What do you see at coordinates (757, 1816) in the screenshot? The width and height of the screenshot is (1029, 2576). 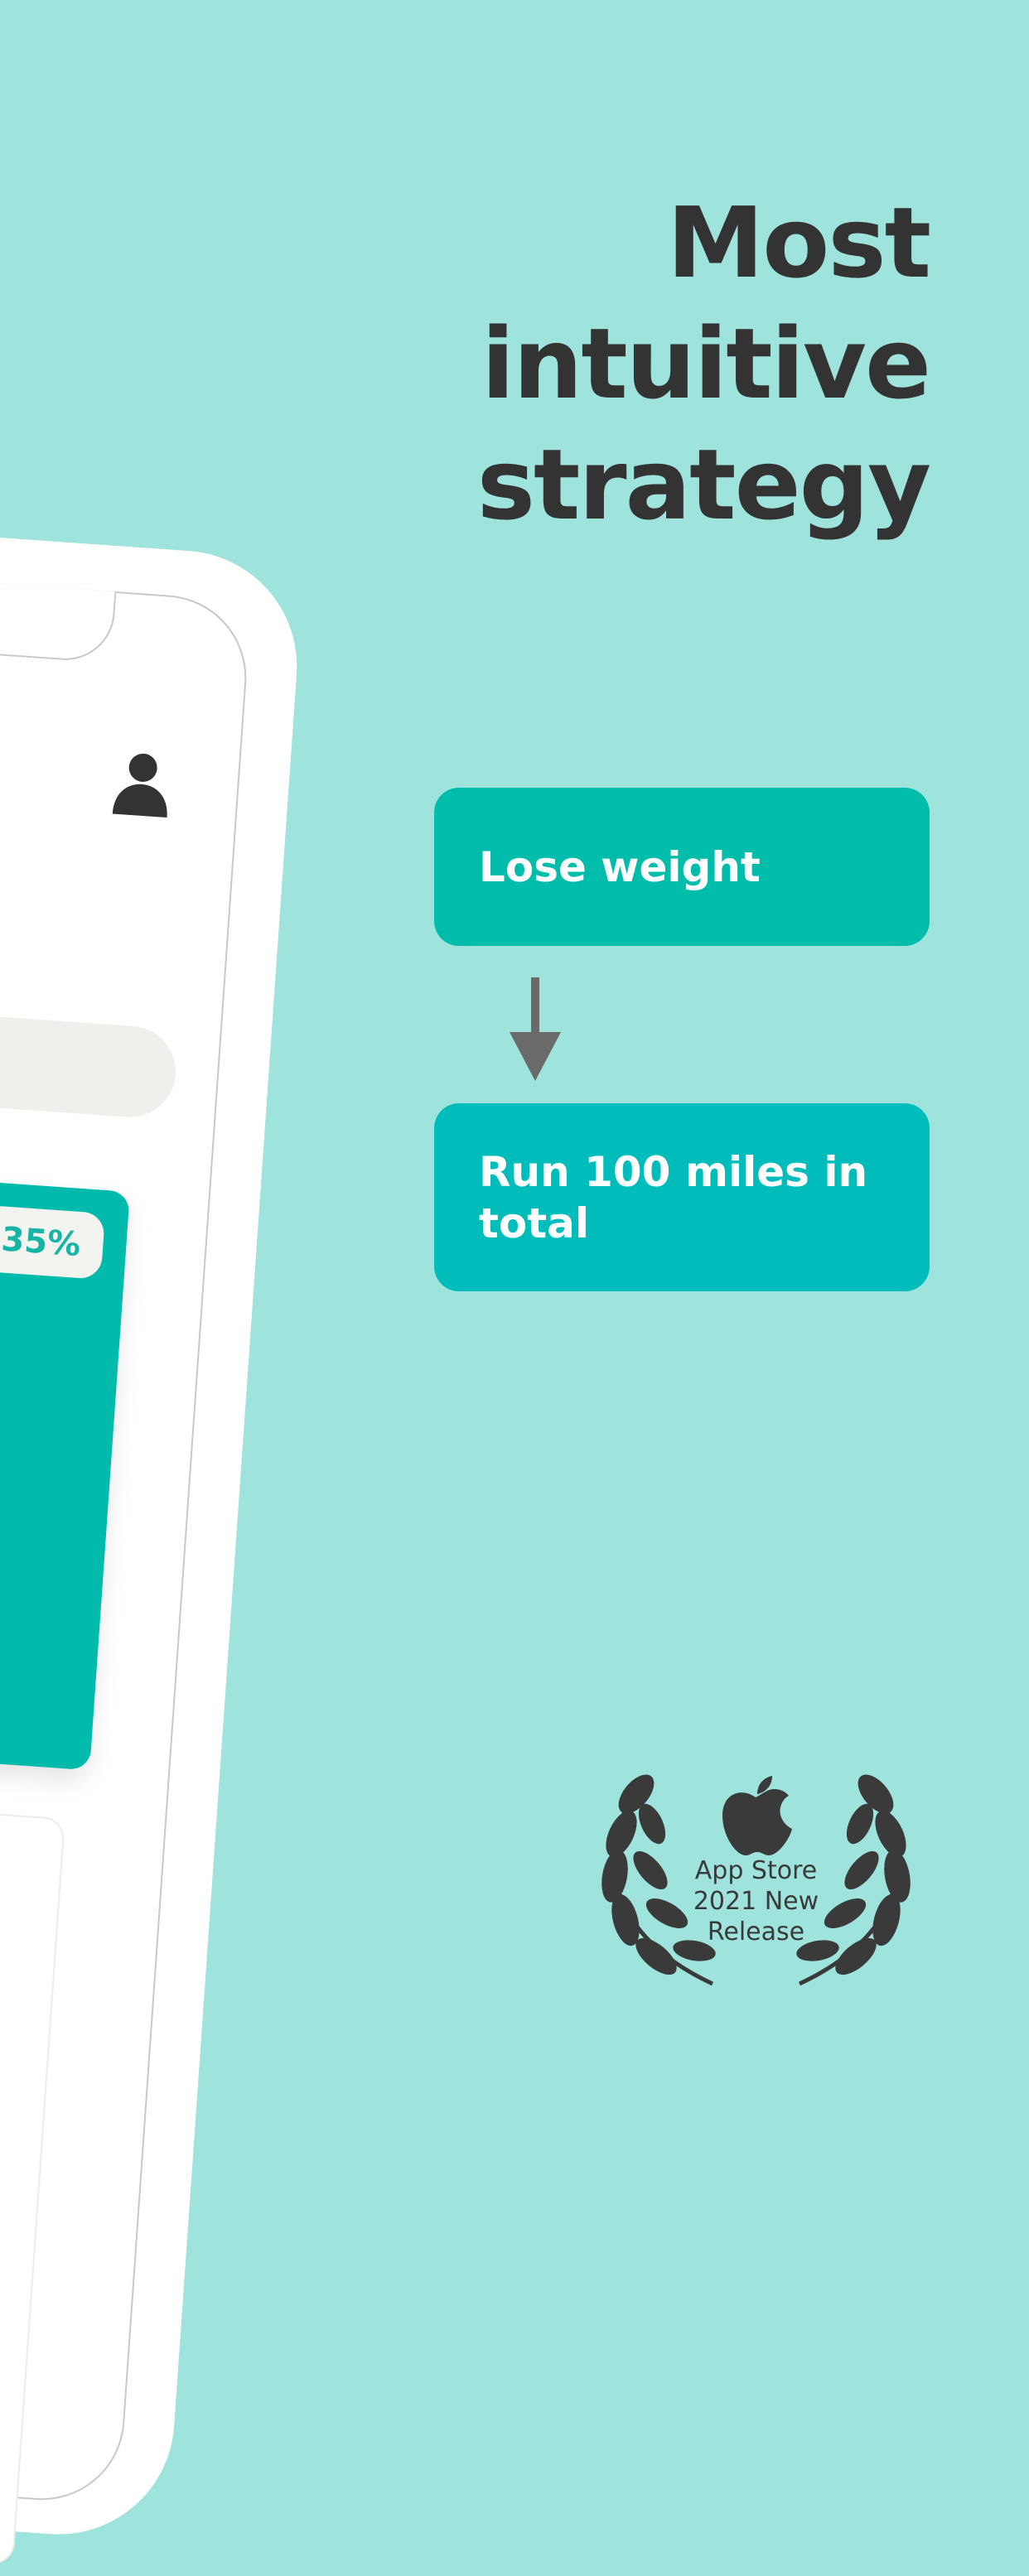 I see `apple-logo-icon` at bounding box center [757, 1816].